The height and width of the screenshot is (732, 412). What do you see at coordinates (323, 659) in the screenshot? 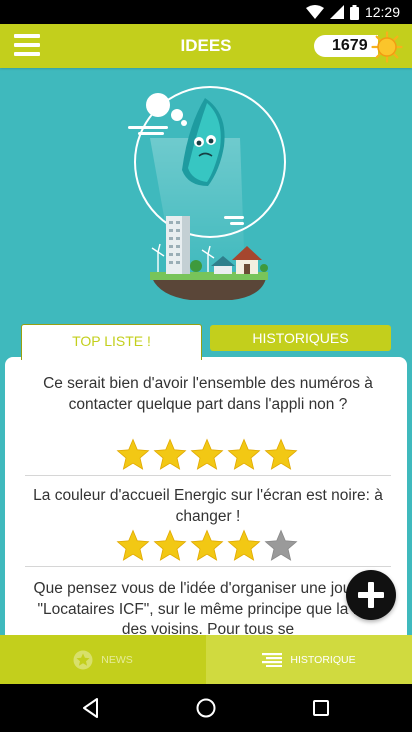
I see `nav-historique-label: HISTORIQUE` at bounding box center [323, 659].